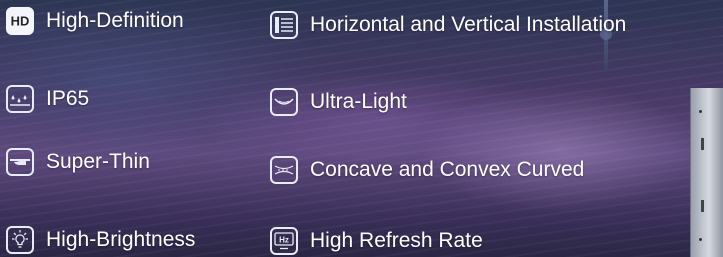 Image resolution: width=723 pixels, height=257 pixels. I want to click on feature-label: High-Definition, so click(115, 20).